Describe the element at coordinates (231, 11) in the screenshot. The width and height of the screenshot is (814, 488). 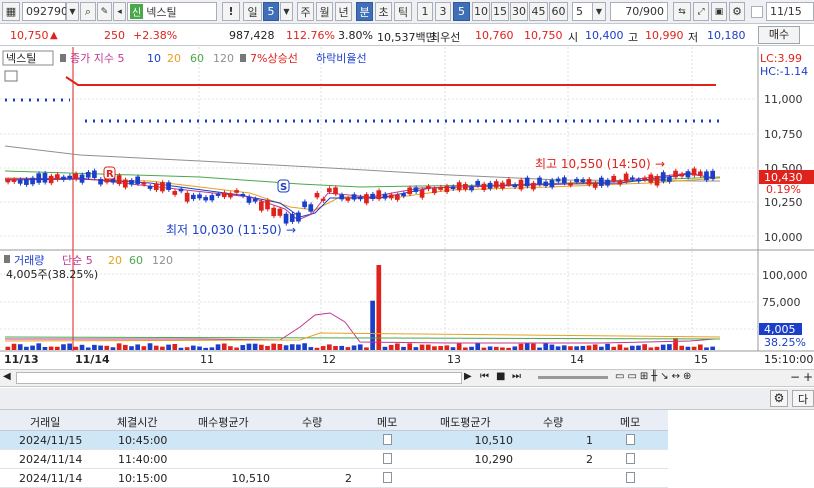
I see `info-button: !` at that location.